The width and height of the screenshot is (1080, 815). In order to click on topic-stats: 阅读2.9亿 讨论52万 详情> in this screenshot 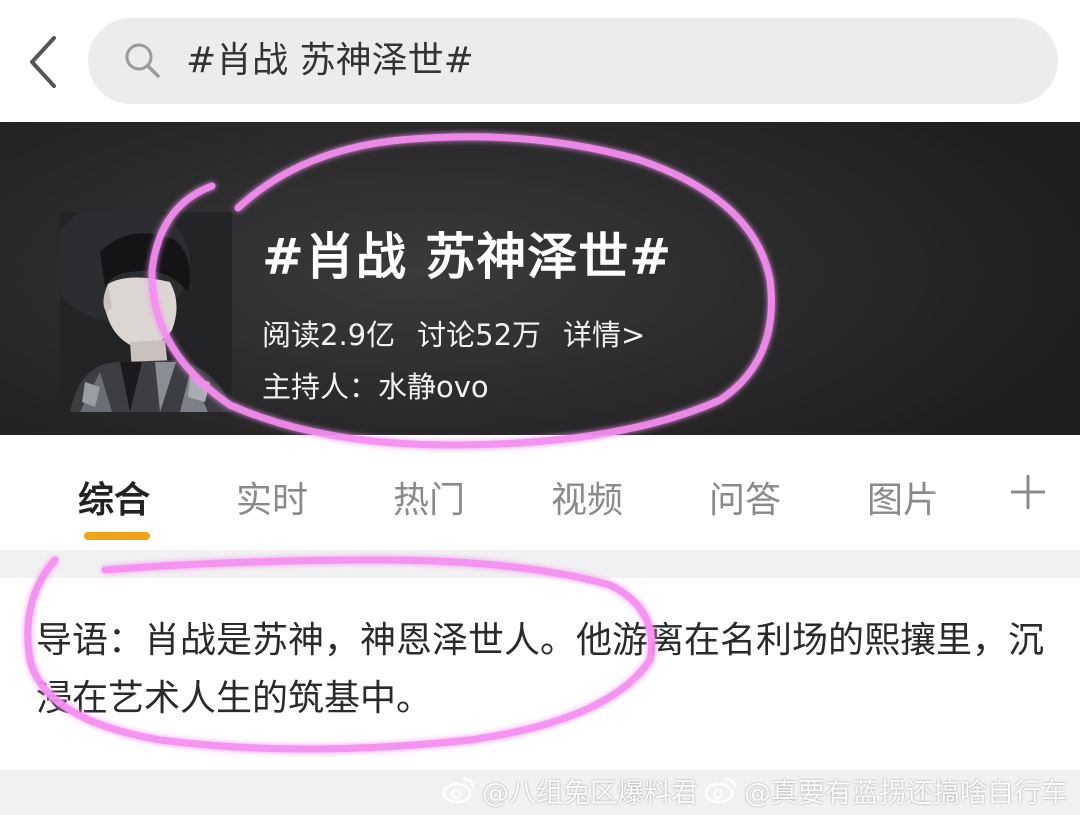, I will do `click(453, 333)`.